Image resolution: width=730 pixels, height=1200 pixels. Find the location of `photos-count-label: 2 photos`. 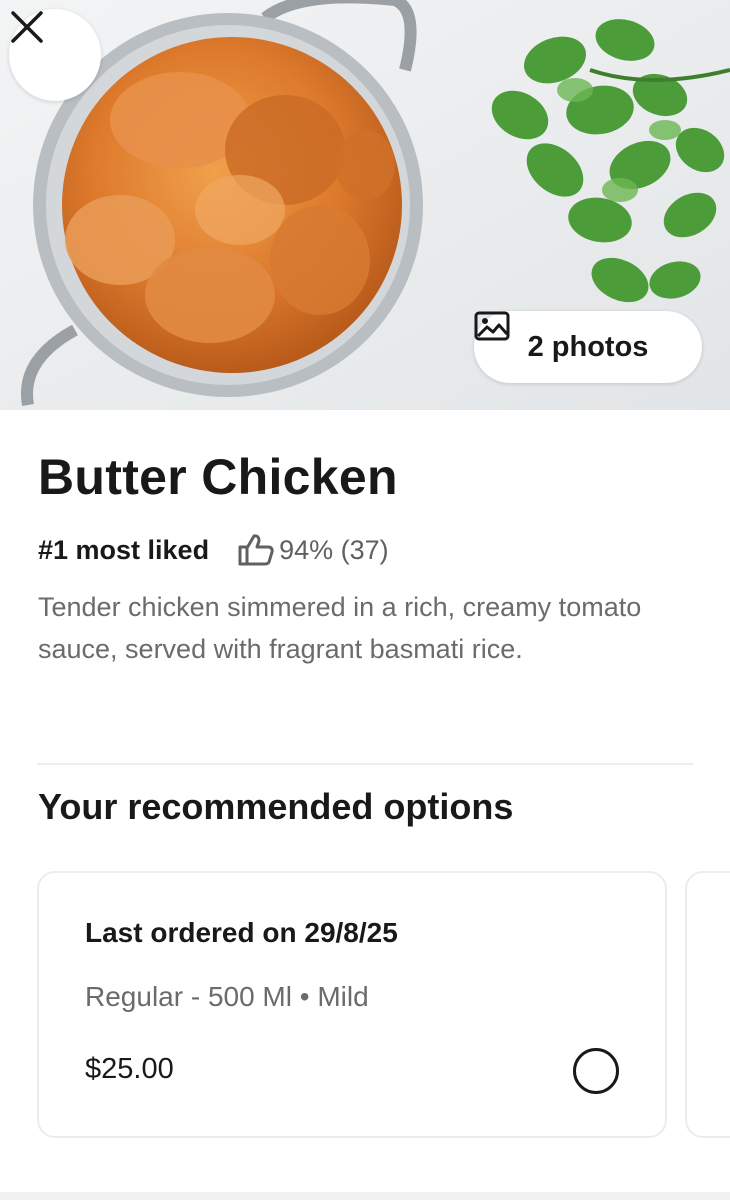

photos-count-label: 2 photos is located at coordinates (588, 346).